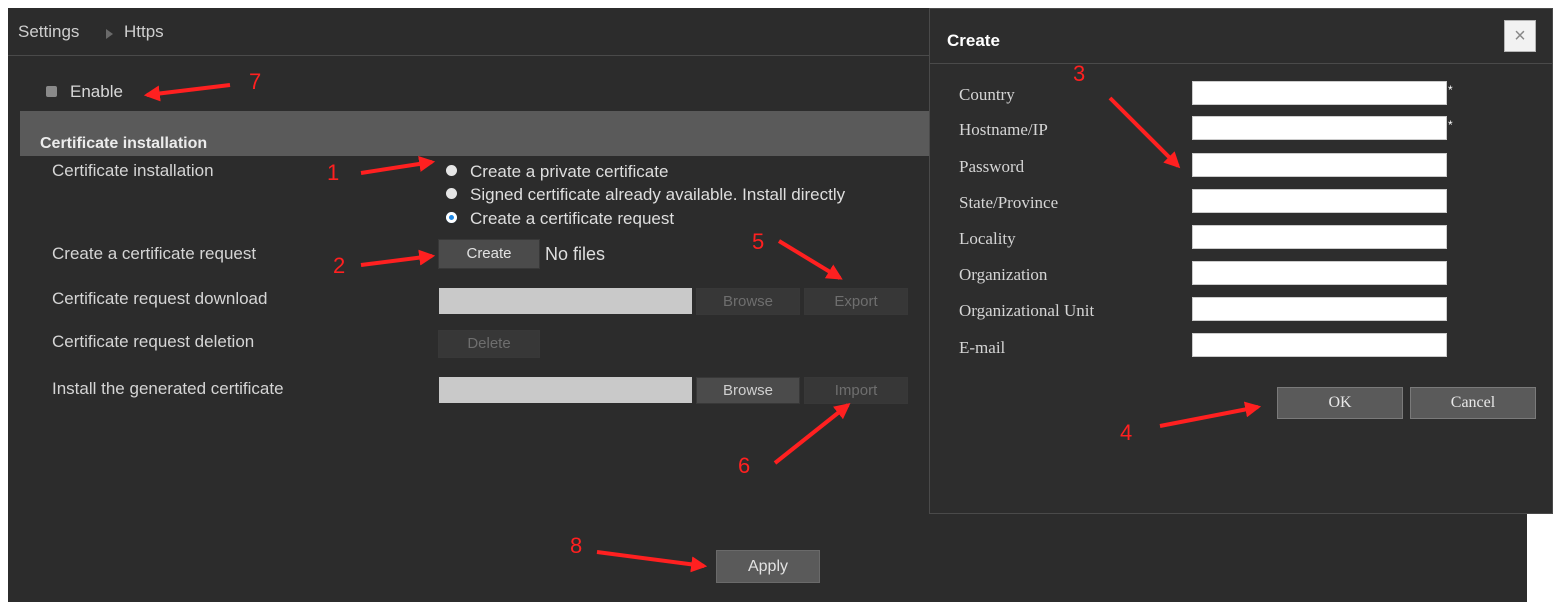 This screenshot has width=1556, height=602. What do you see at coordinates (333, 172) in the screenshot?
I see `annotation-label-1: 1` at bounding box center [333, 172].